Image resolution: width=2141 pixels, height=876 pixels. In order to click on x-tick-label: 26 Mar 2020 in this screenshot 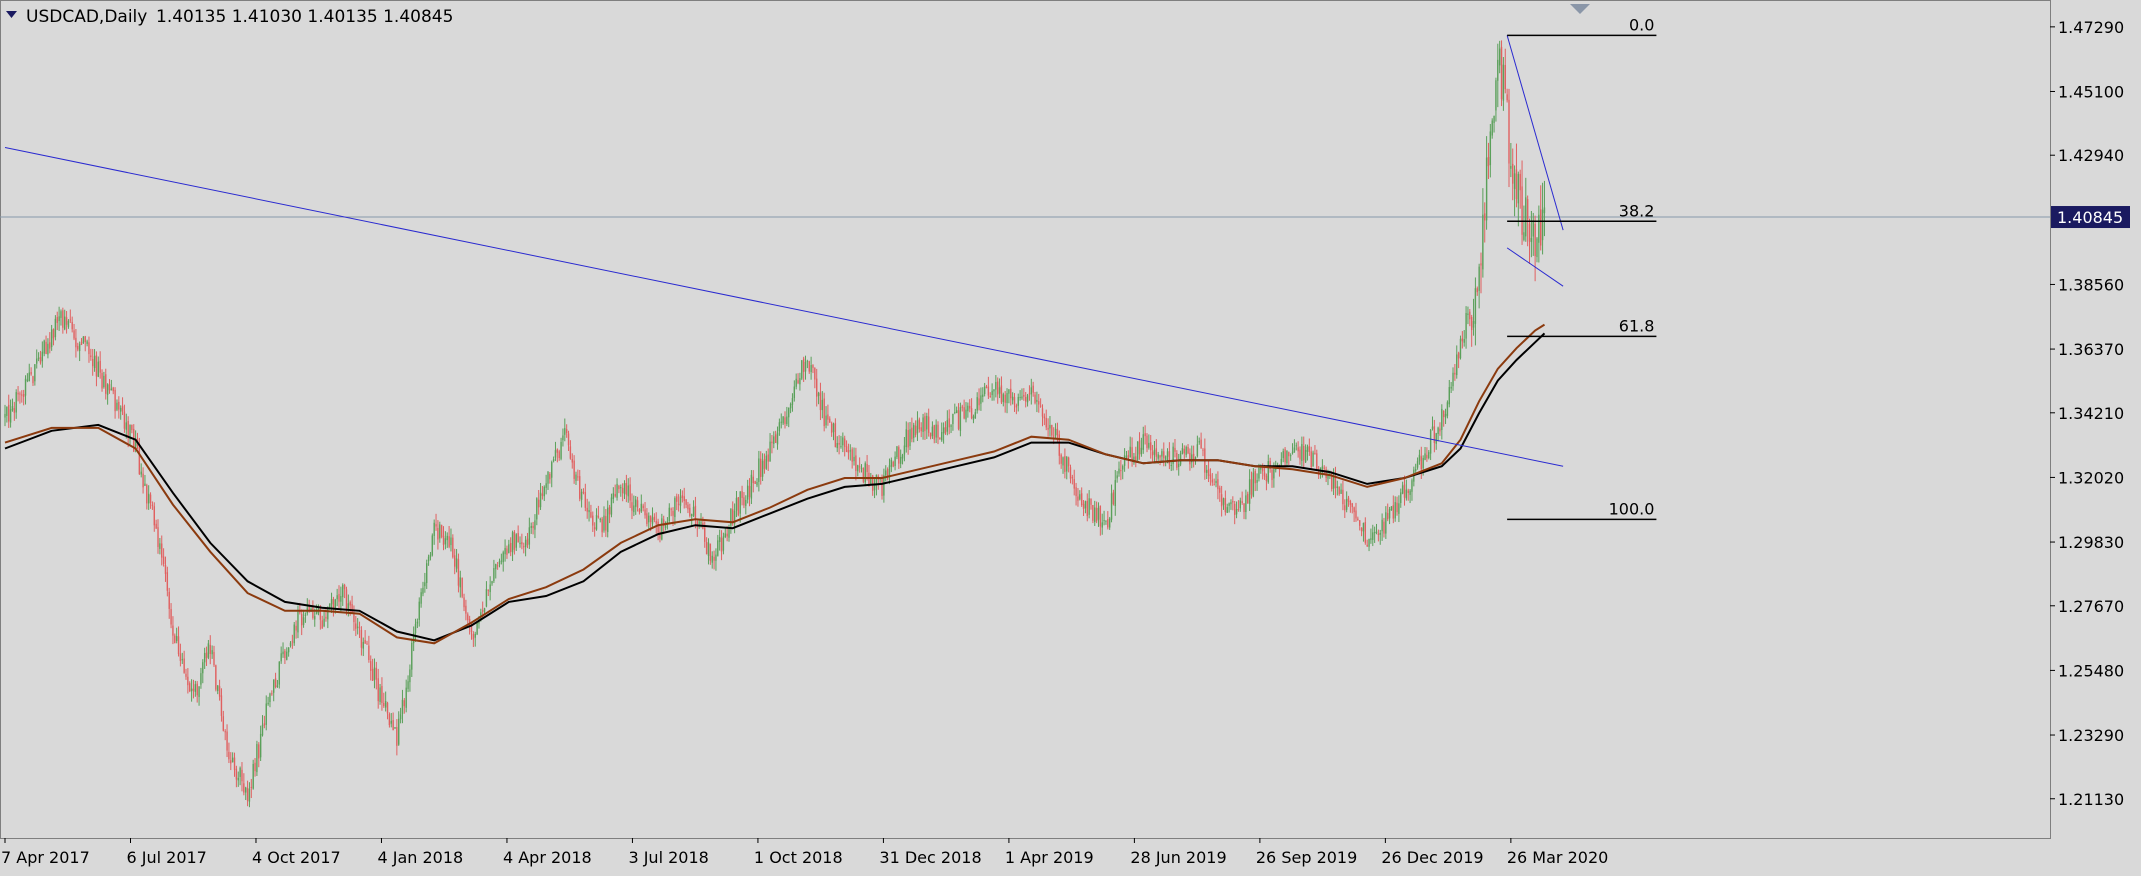, I will do `click(1557, 857)`.